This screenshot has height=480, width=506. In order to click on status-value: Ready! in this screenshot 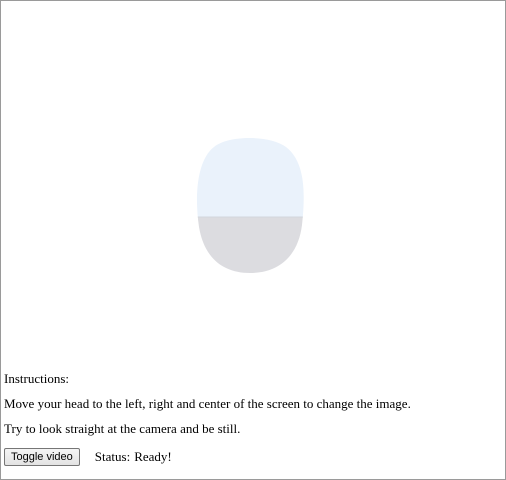, I will do `click(153, 456)`.